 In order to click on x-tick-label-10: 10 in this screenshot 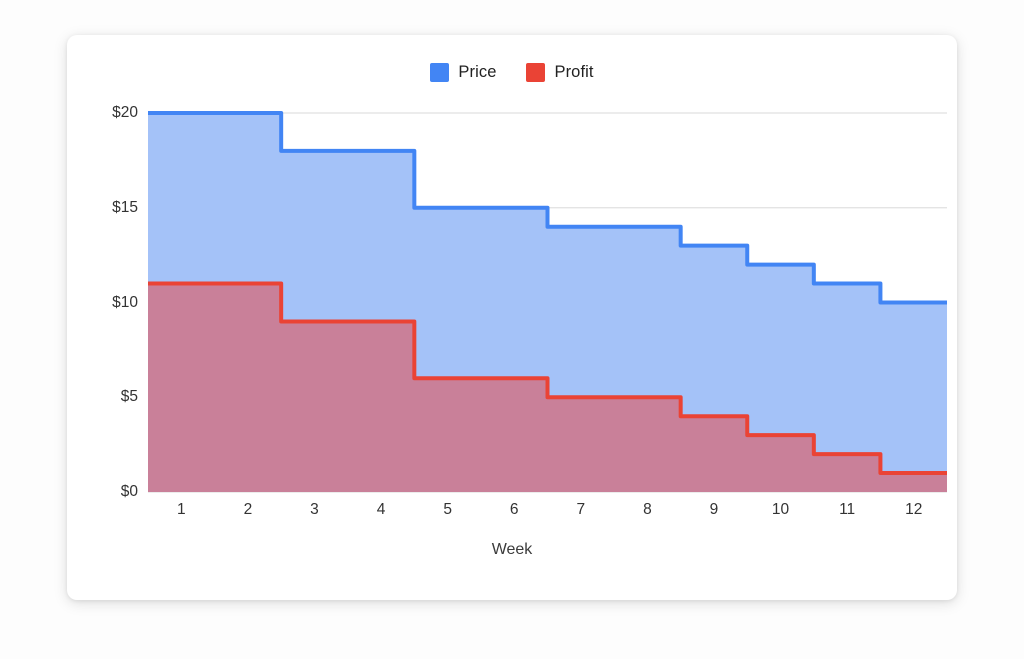, I will do `click(780, 509)`.